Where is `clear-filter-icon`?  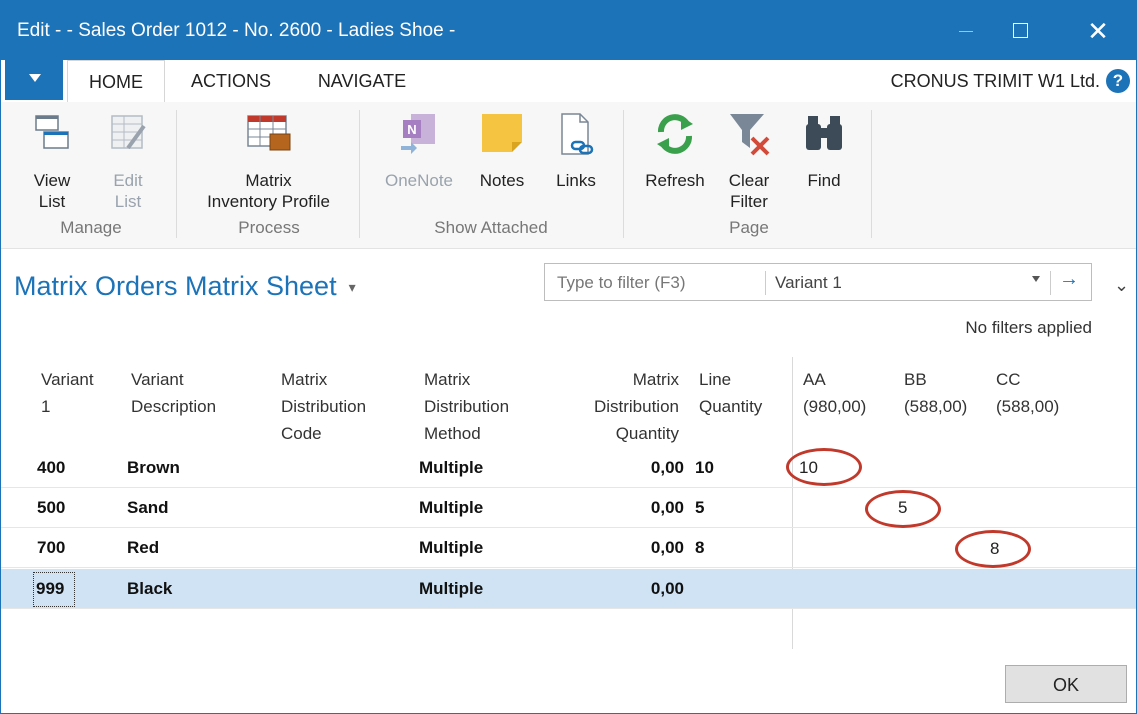 clear-filter-icon is located at coordinates (750, 135).